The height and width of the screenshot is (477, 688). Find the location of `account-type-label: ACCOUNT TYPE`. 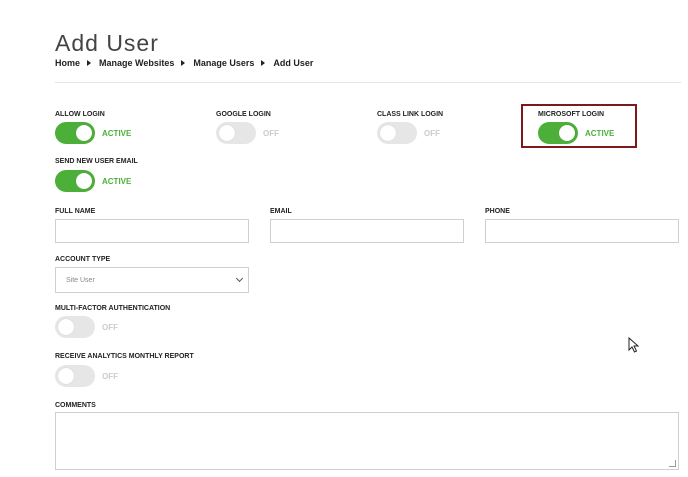

account-type-label: ACCOUNT TYPE is located at coordinates (83, 259).